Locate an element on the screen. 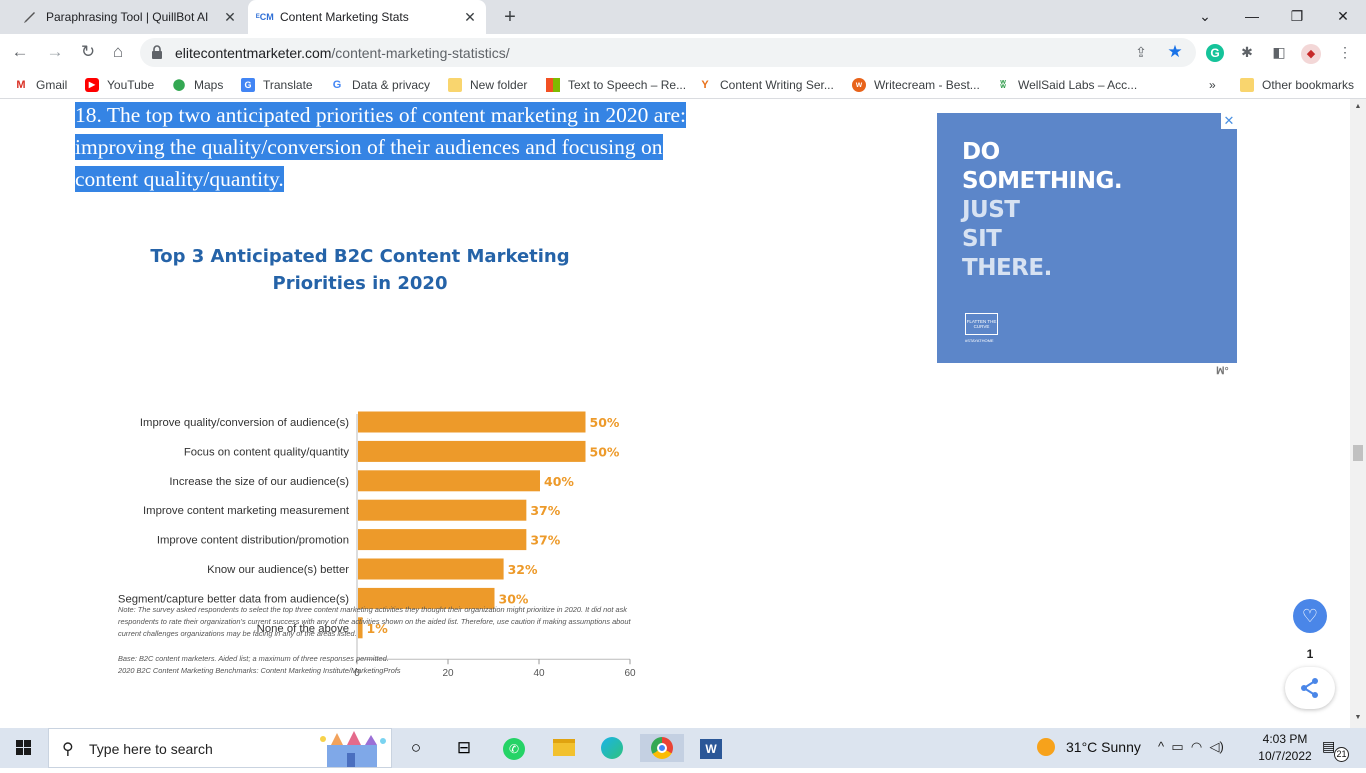 Image resolution: width=1366 pixels, height=773 pixels. minimize-button: — is located at coordinates (1252, 16).